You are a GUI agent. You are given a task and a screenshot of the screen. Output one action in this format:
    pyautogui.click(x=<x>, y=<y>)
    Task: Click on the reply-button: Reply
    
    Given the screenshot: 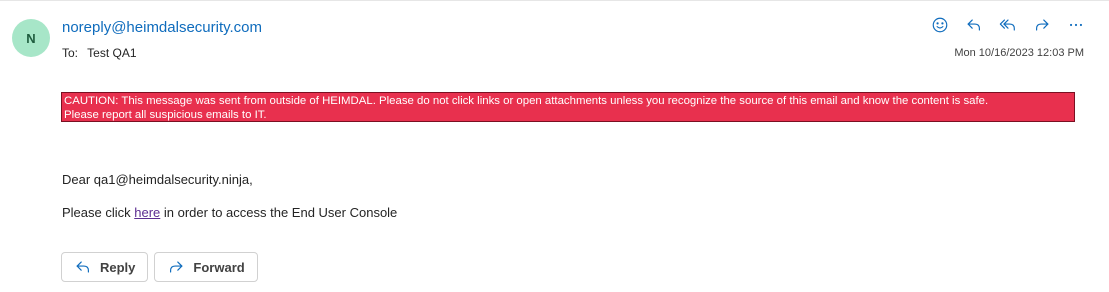 What is the action you would take?
    pyautogui.click(x=105, y=267)
    